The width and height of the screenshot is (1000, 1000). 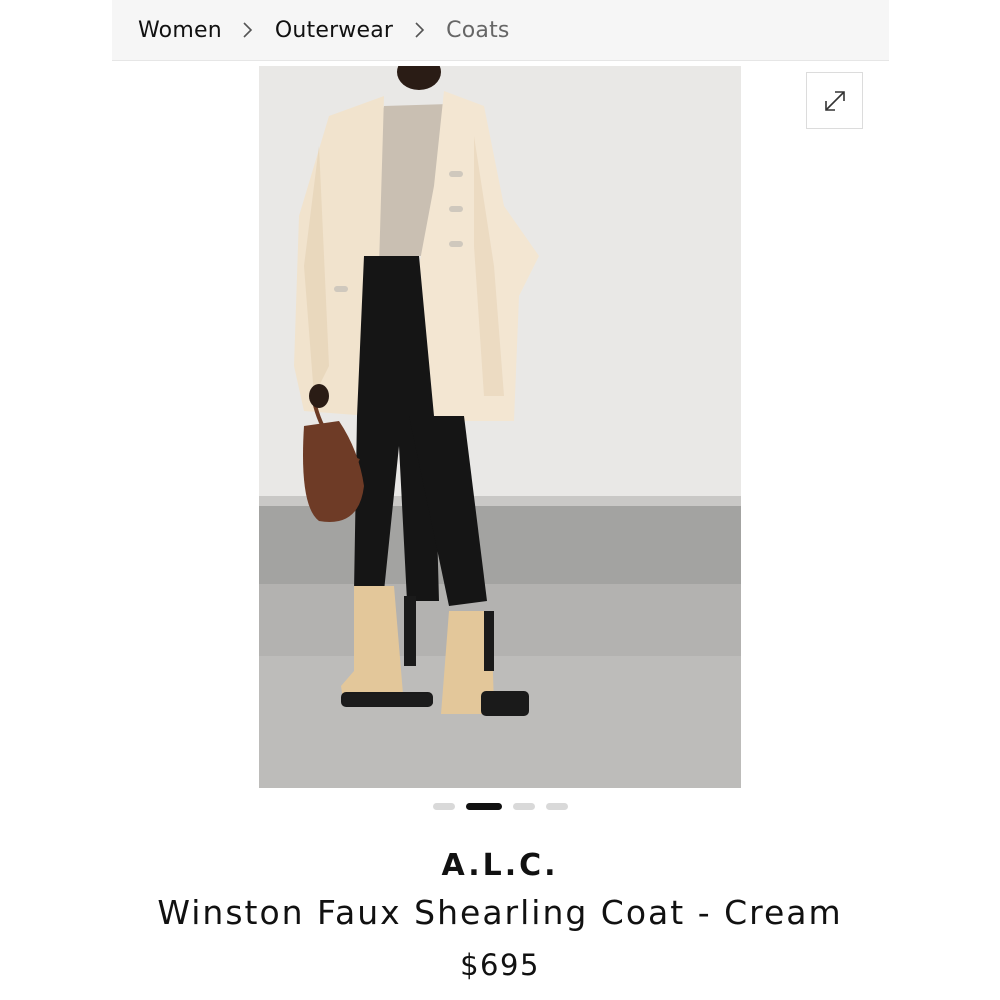 What do you see at coordinates (500, 965) in the screenshot?
I see `product-price: $695` at bounding box center [500, 965].